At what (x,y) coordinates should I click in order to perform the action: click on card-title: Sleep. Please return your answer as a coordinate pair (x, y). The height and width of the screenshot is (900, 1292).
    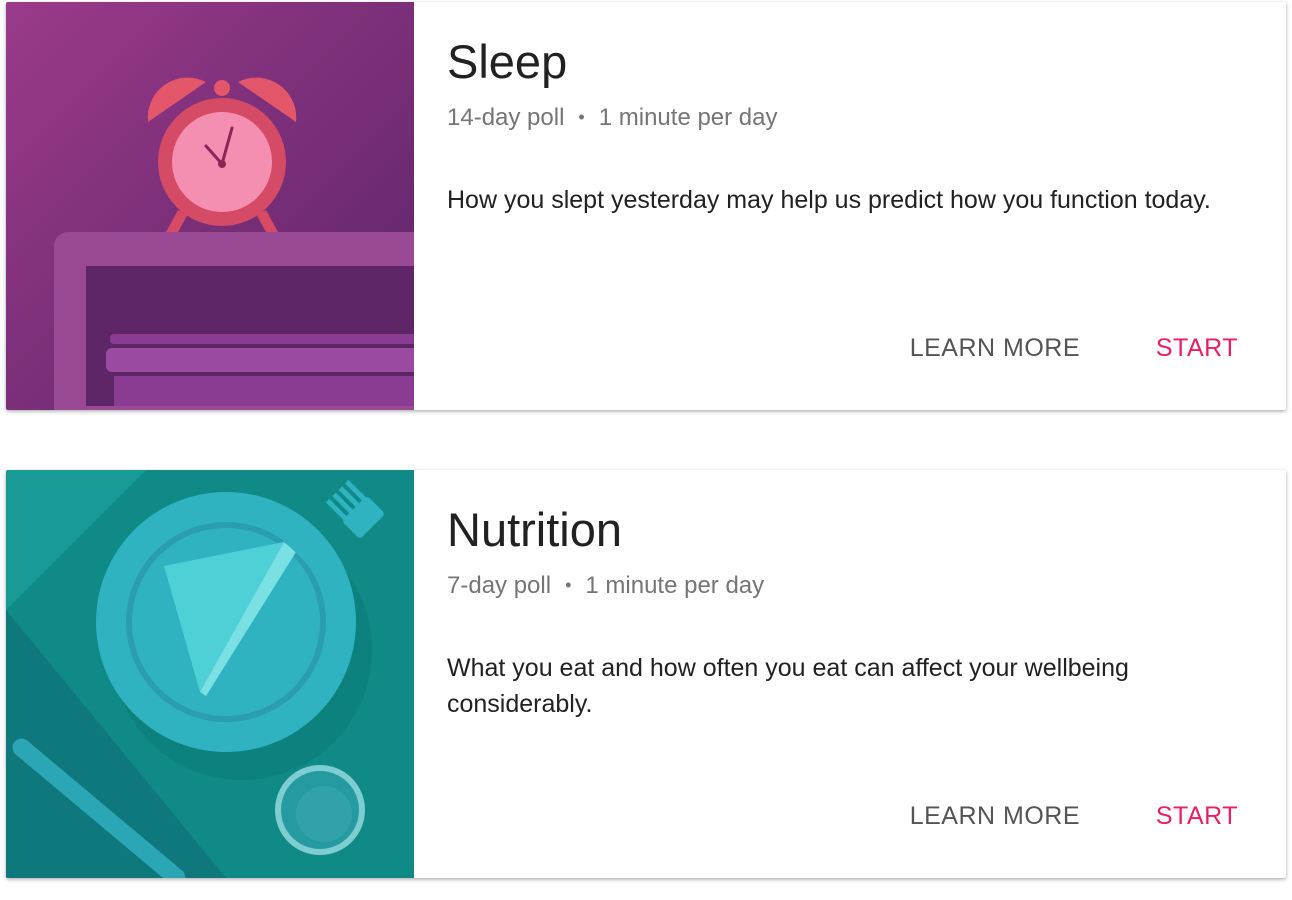
    Looking at the image, I should click on (507, 61).